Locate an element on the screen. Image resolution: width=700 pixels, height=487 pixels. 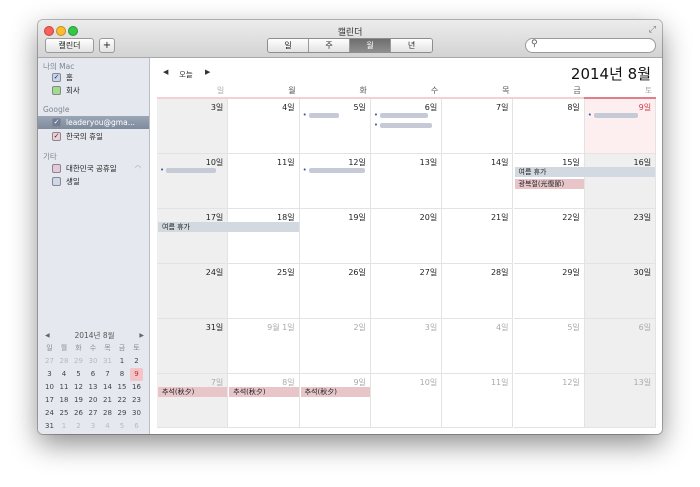
day-cell: 9일 • is located at coordinates (620, 126).